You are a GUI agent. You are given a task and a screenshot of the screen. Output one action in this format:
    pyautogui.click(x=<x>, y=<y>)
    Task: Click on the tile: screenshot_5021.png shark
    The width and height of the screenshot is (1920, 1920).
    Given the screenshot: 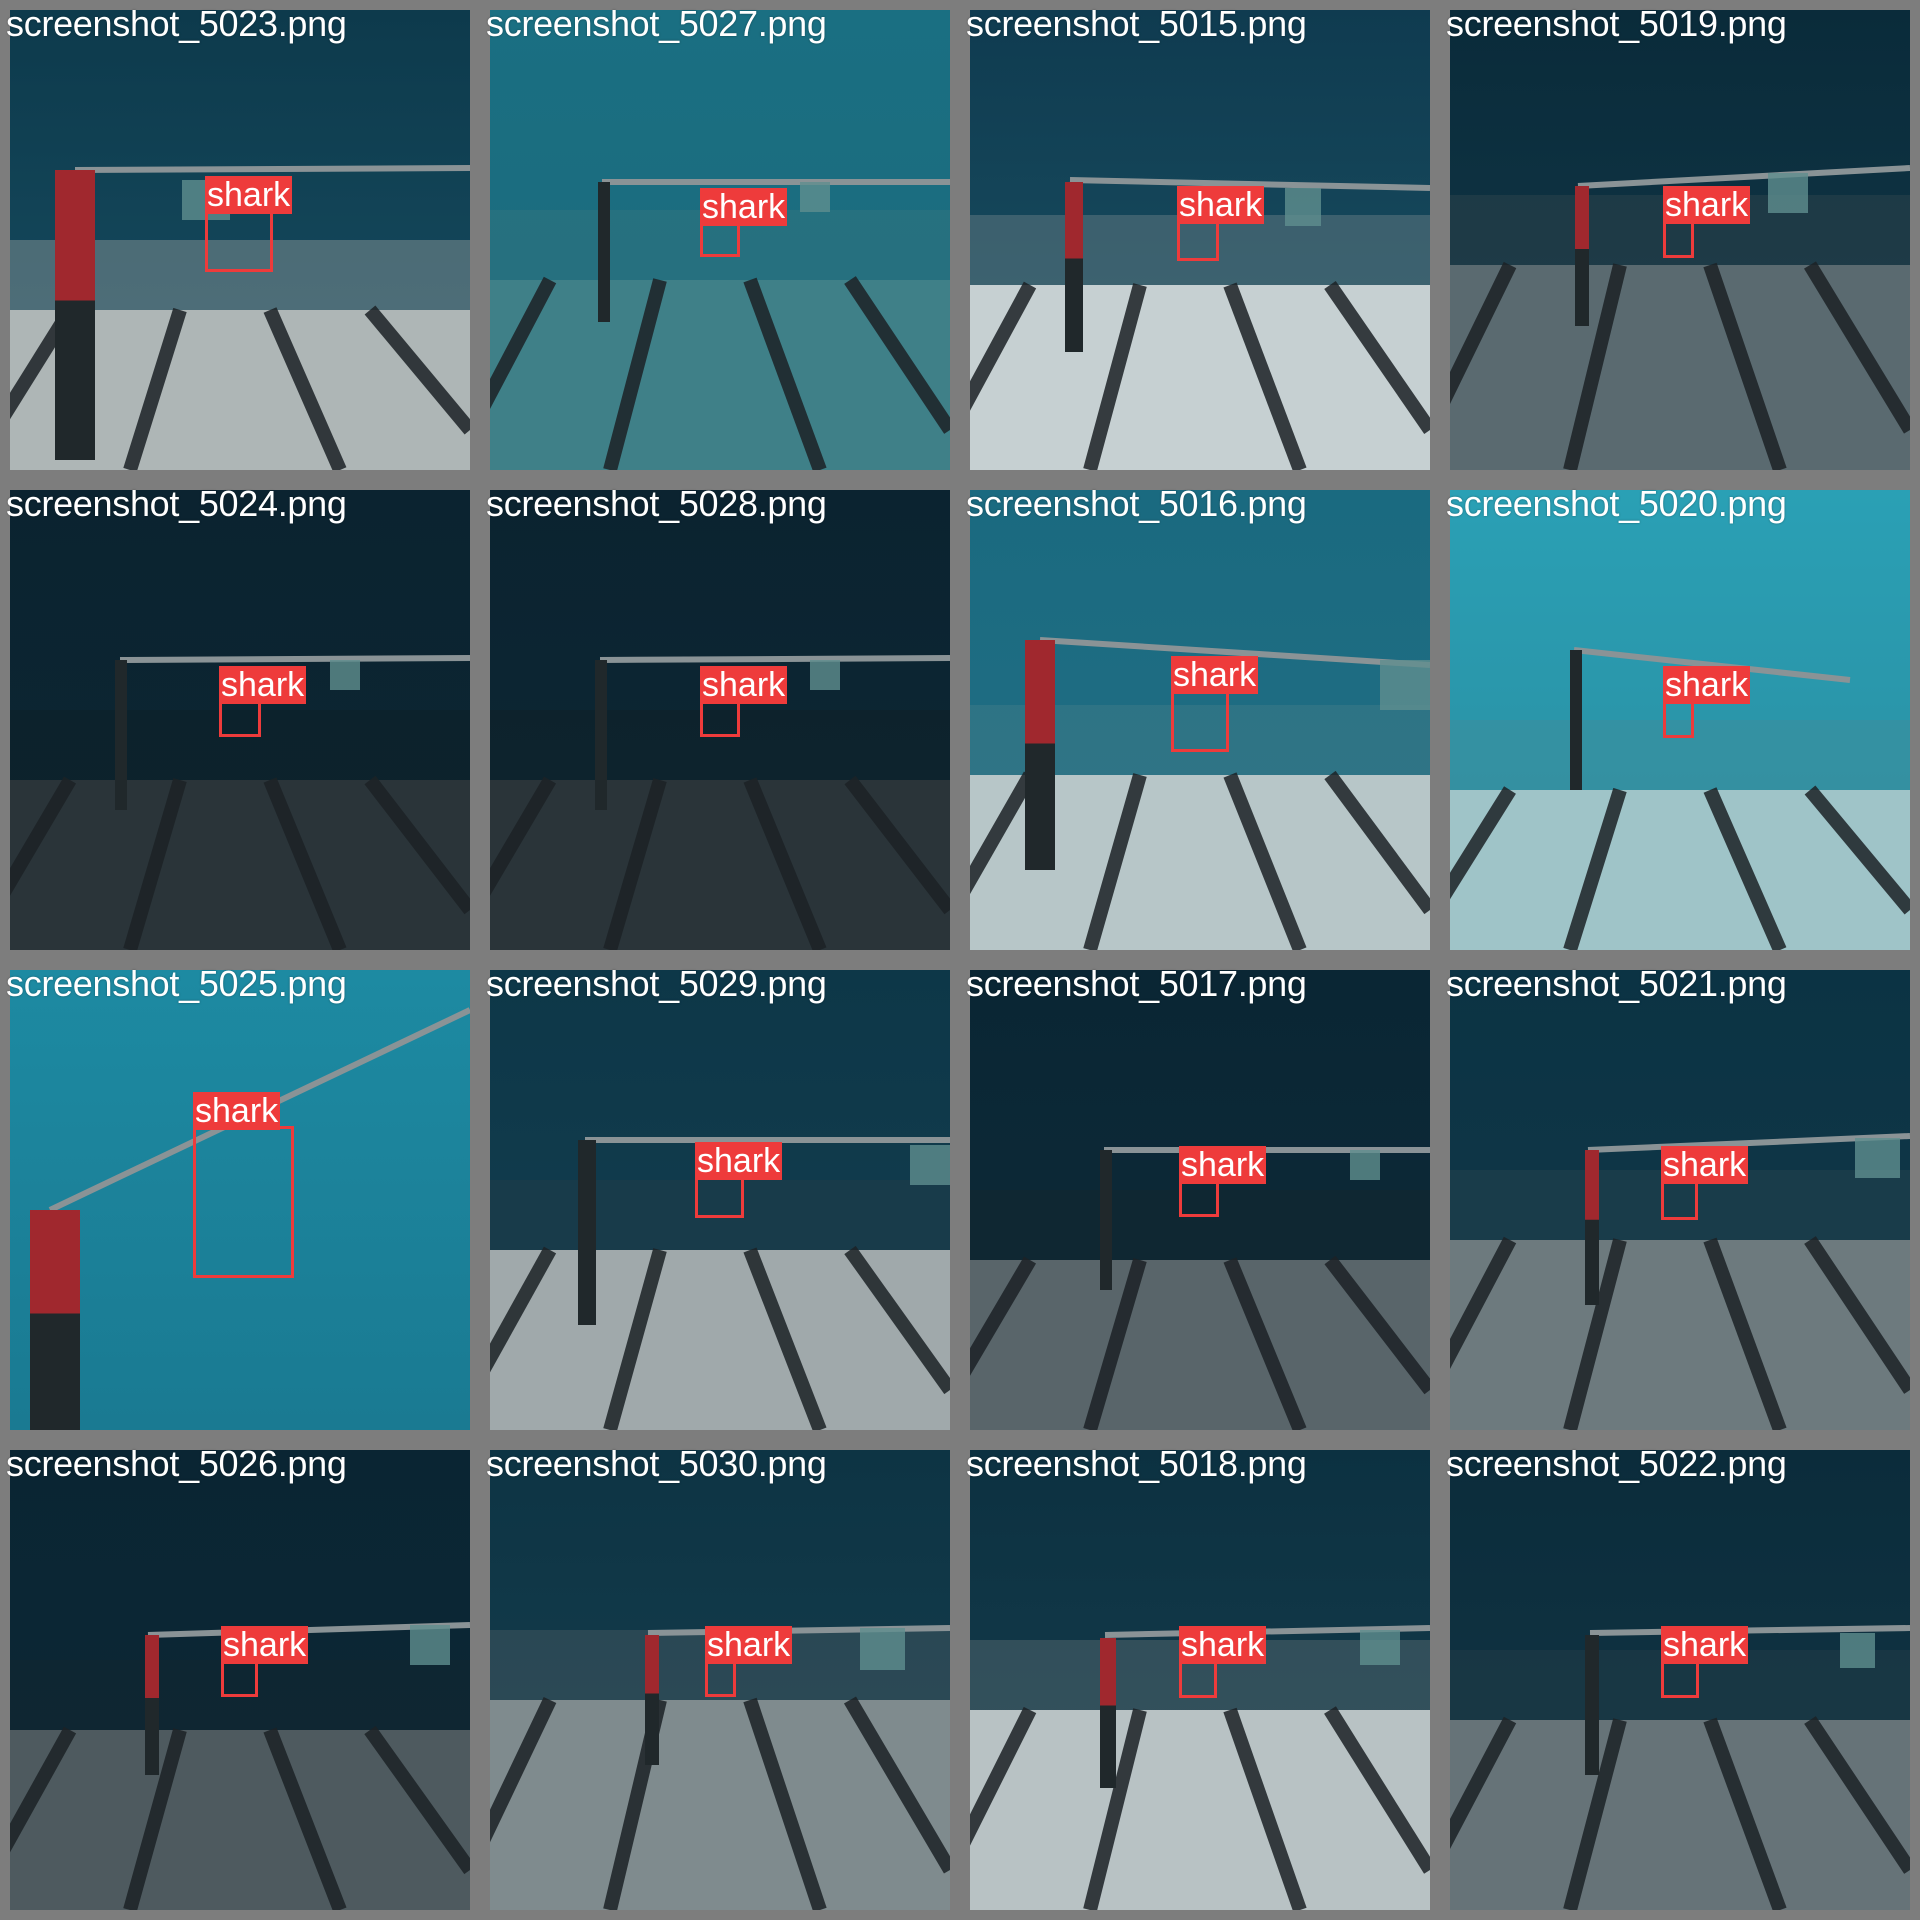 What is the action you would take?
    pyautogui.click(x=1680, y=1200)
    